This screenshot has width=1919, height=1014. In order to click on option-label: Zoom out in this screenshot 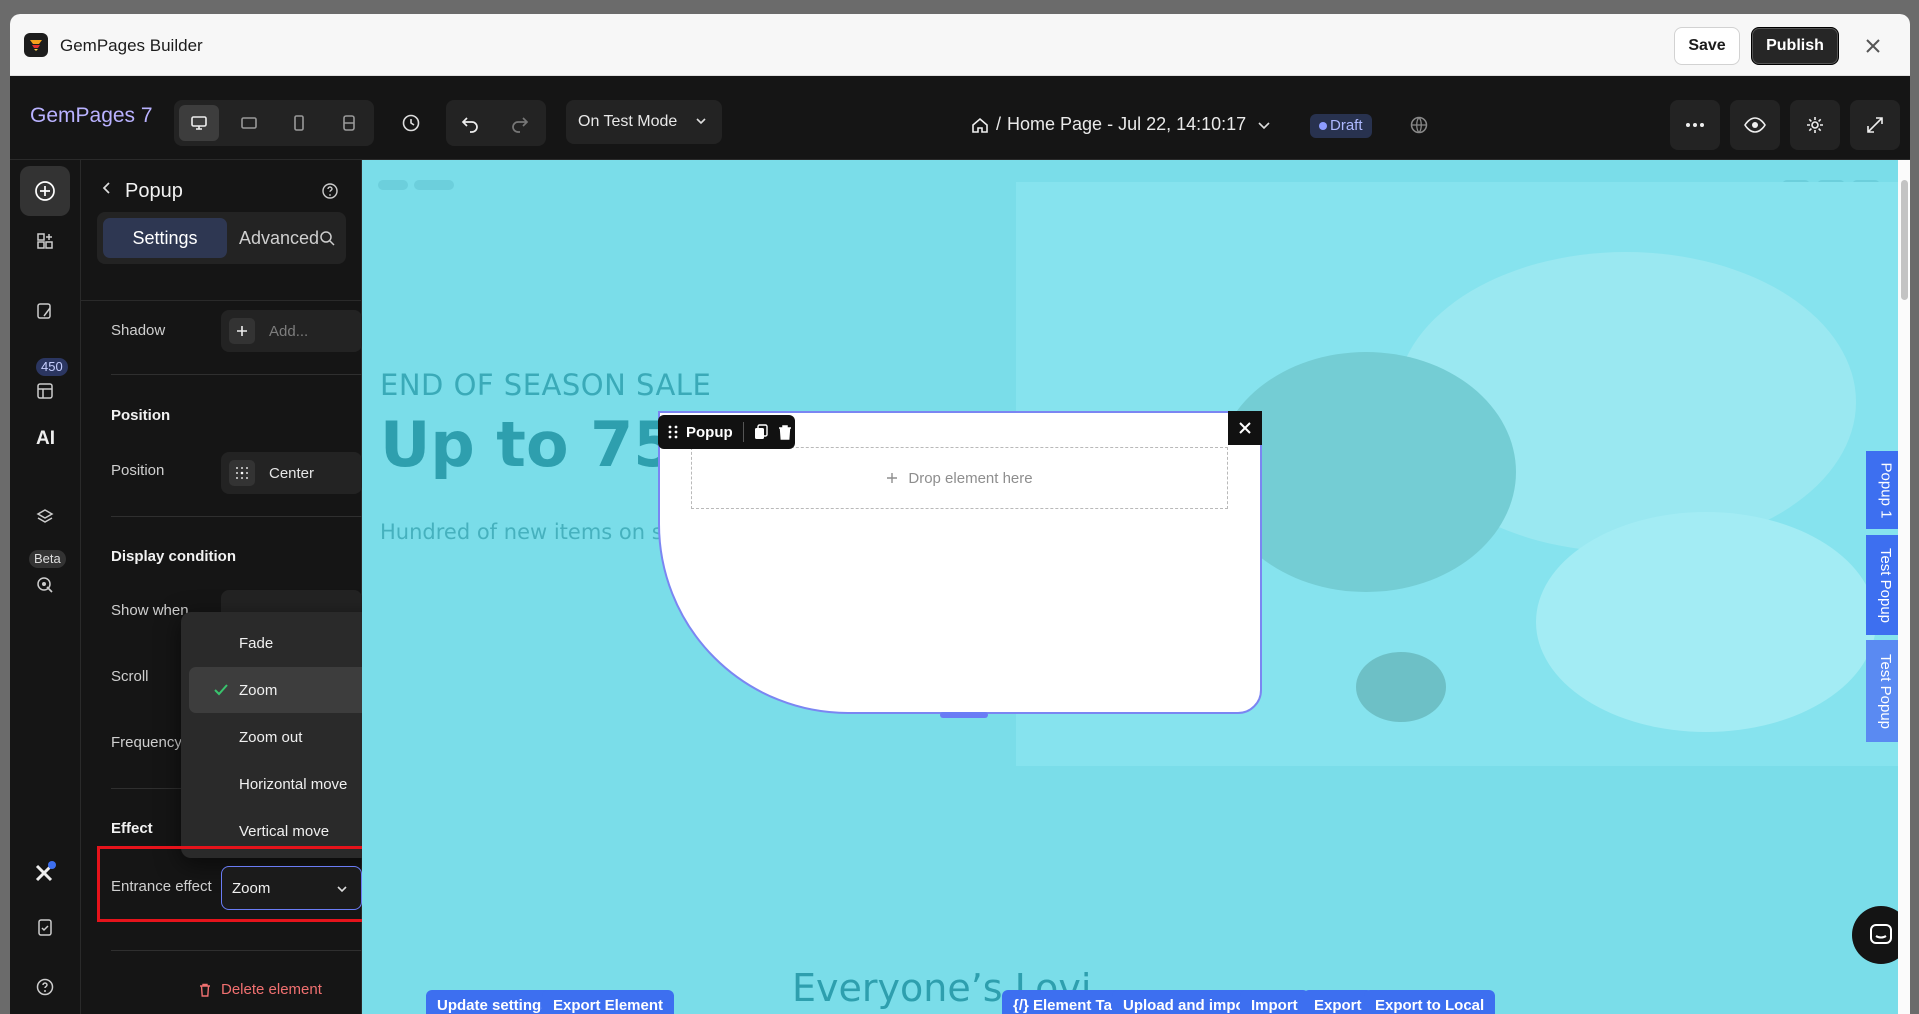, I will do `click(271, 737)`.